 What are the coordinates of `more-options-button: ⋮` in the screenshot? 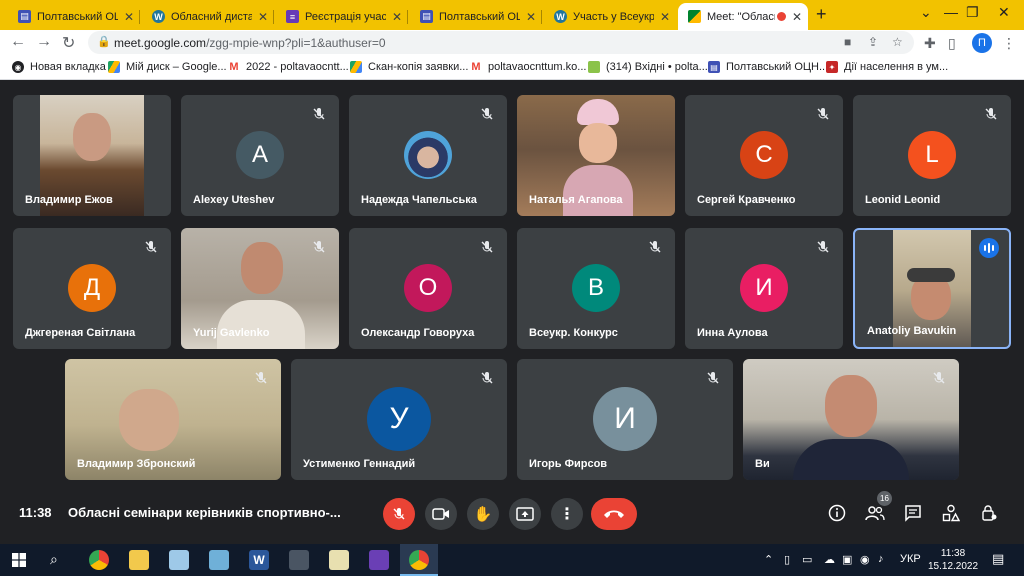 It's located at (567, 514).